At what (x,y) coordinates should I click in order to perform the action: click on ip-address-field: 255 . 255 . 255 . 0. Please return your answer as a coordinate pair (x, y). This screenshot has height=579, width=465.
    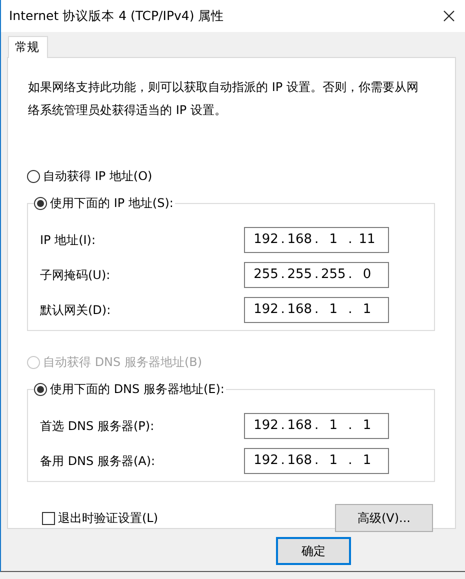
    Looking at the image, I should click on (316, 275).